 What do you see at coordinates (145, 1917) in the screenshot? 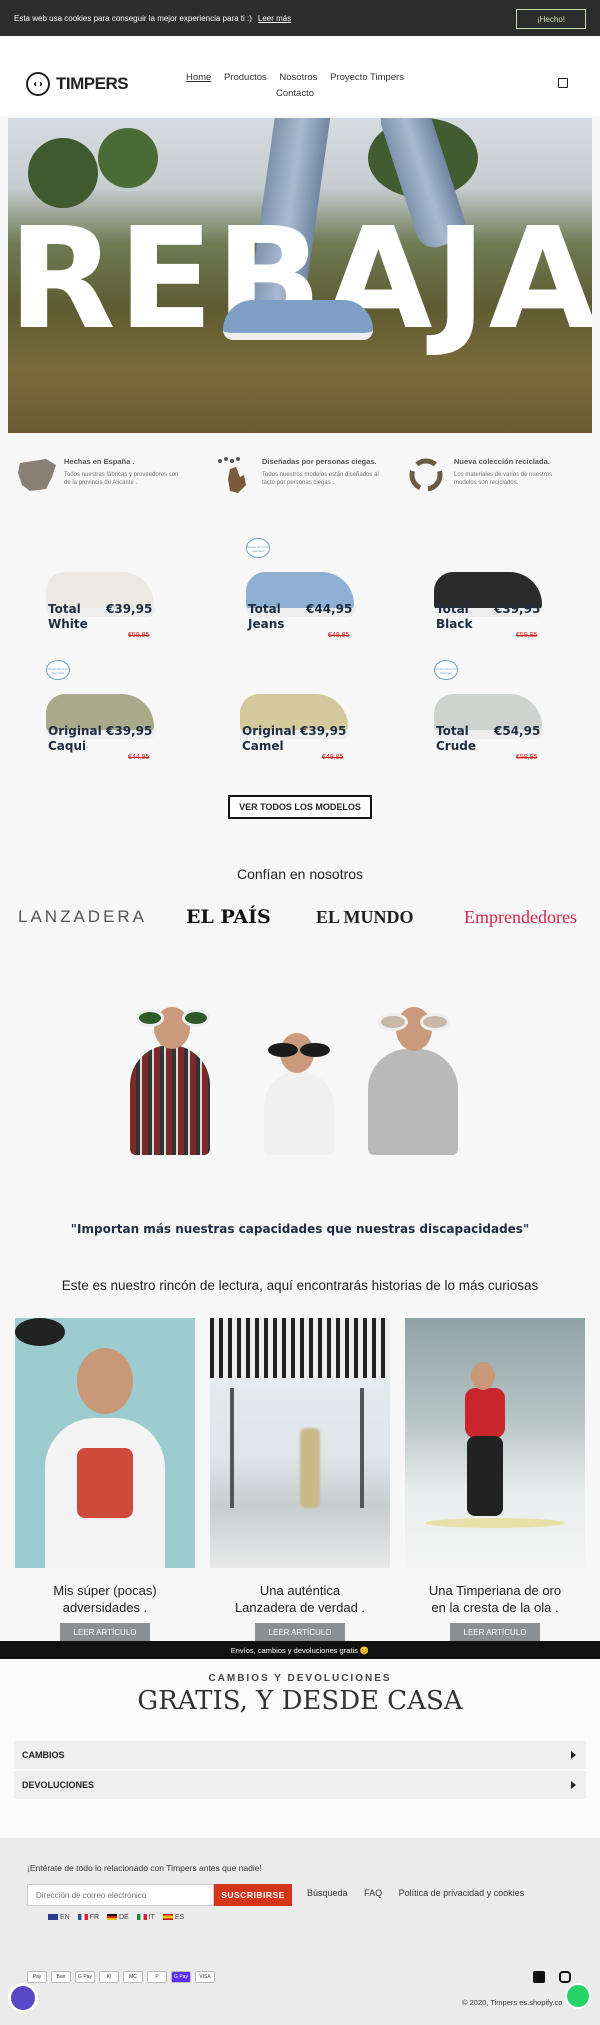
I see `lang-it: IT` at bounding box center [145, 1917].